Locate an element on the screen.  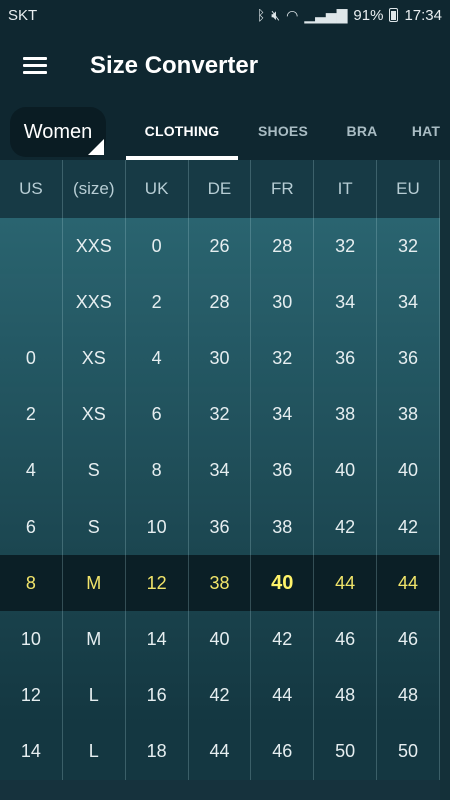
table-row: 4 S 8 34 36 40 40 is located at coordinates (220, 470).